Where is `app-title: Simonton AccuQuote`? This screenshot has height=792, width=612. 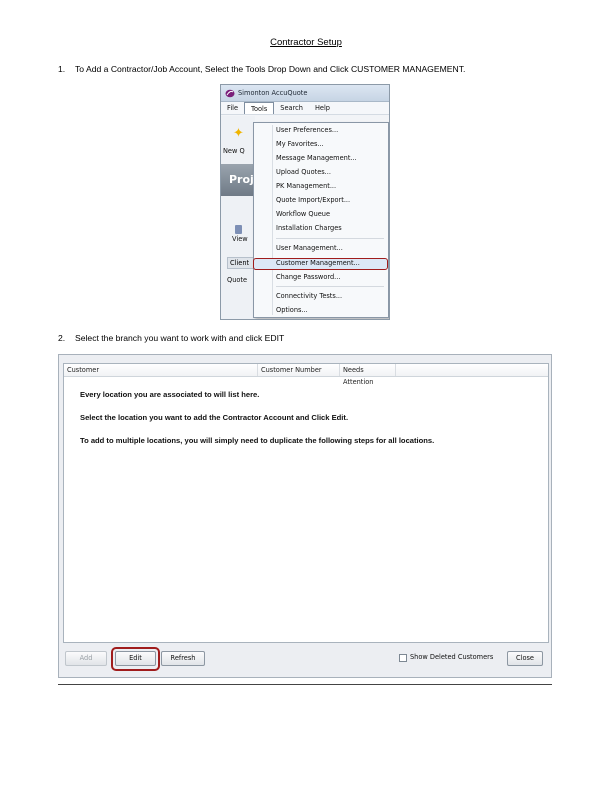
app-title: Simonton AccuQuote is located at coordinates (273, 93).